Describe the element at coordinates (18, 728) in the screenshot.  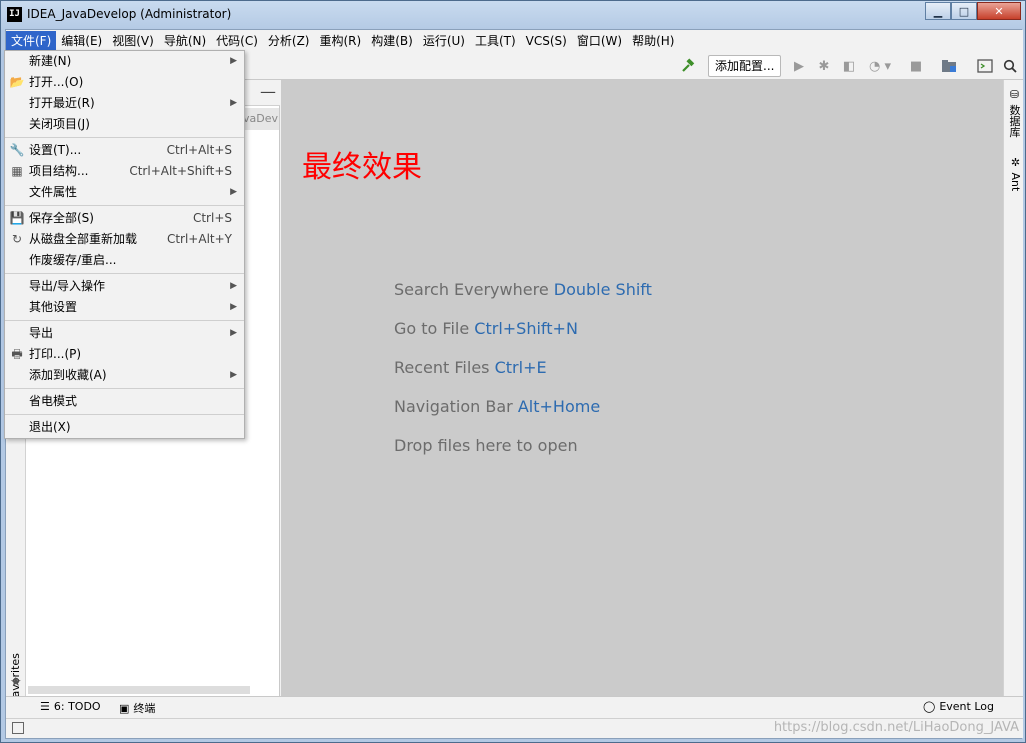
I see `toggle-tool-windows-icon` at that location.